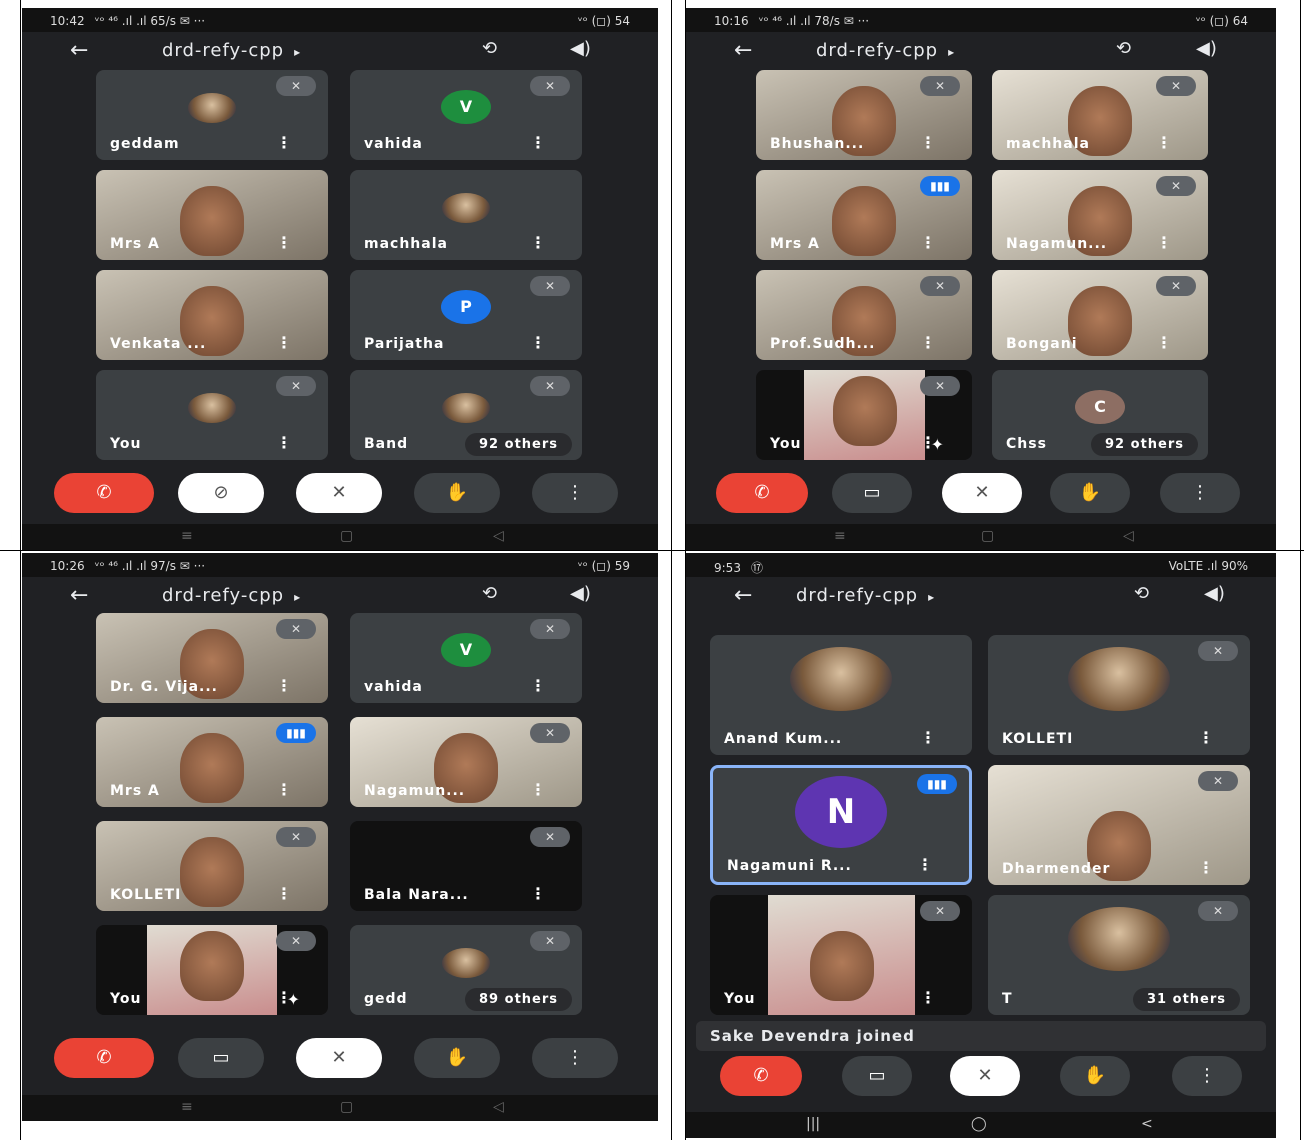  What do you see at coordinates (1100, 315) in the screenshot?
I see `participant-tile: ✕ Bongani ⋮` at bounding box center [1100, 315].